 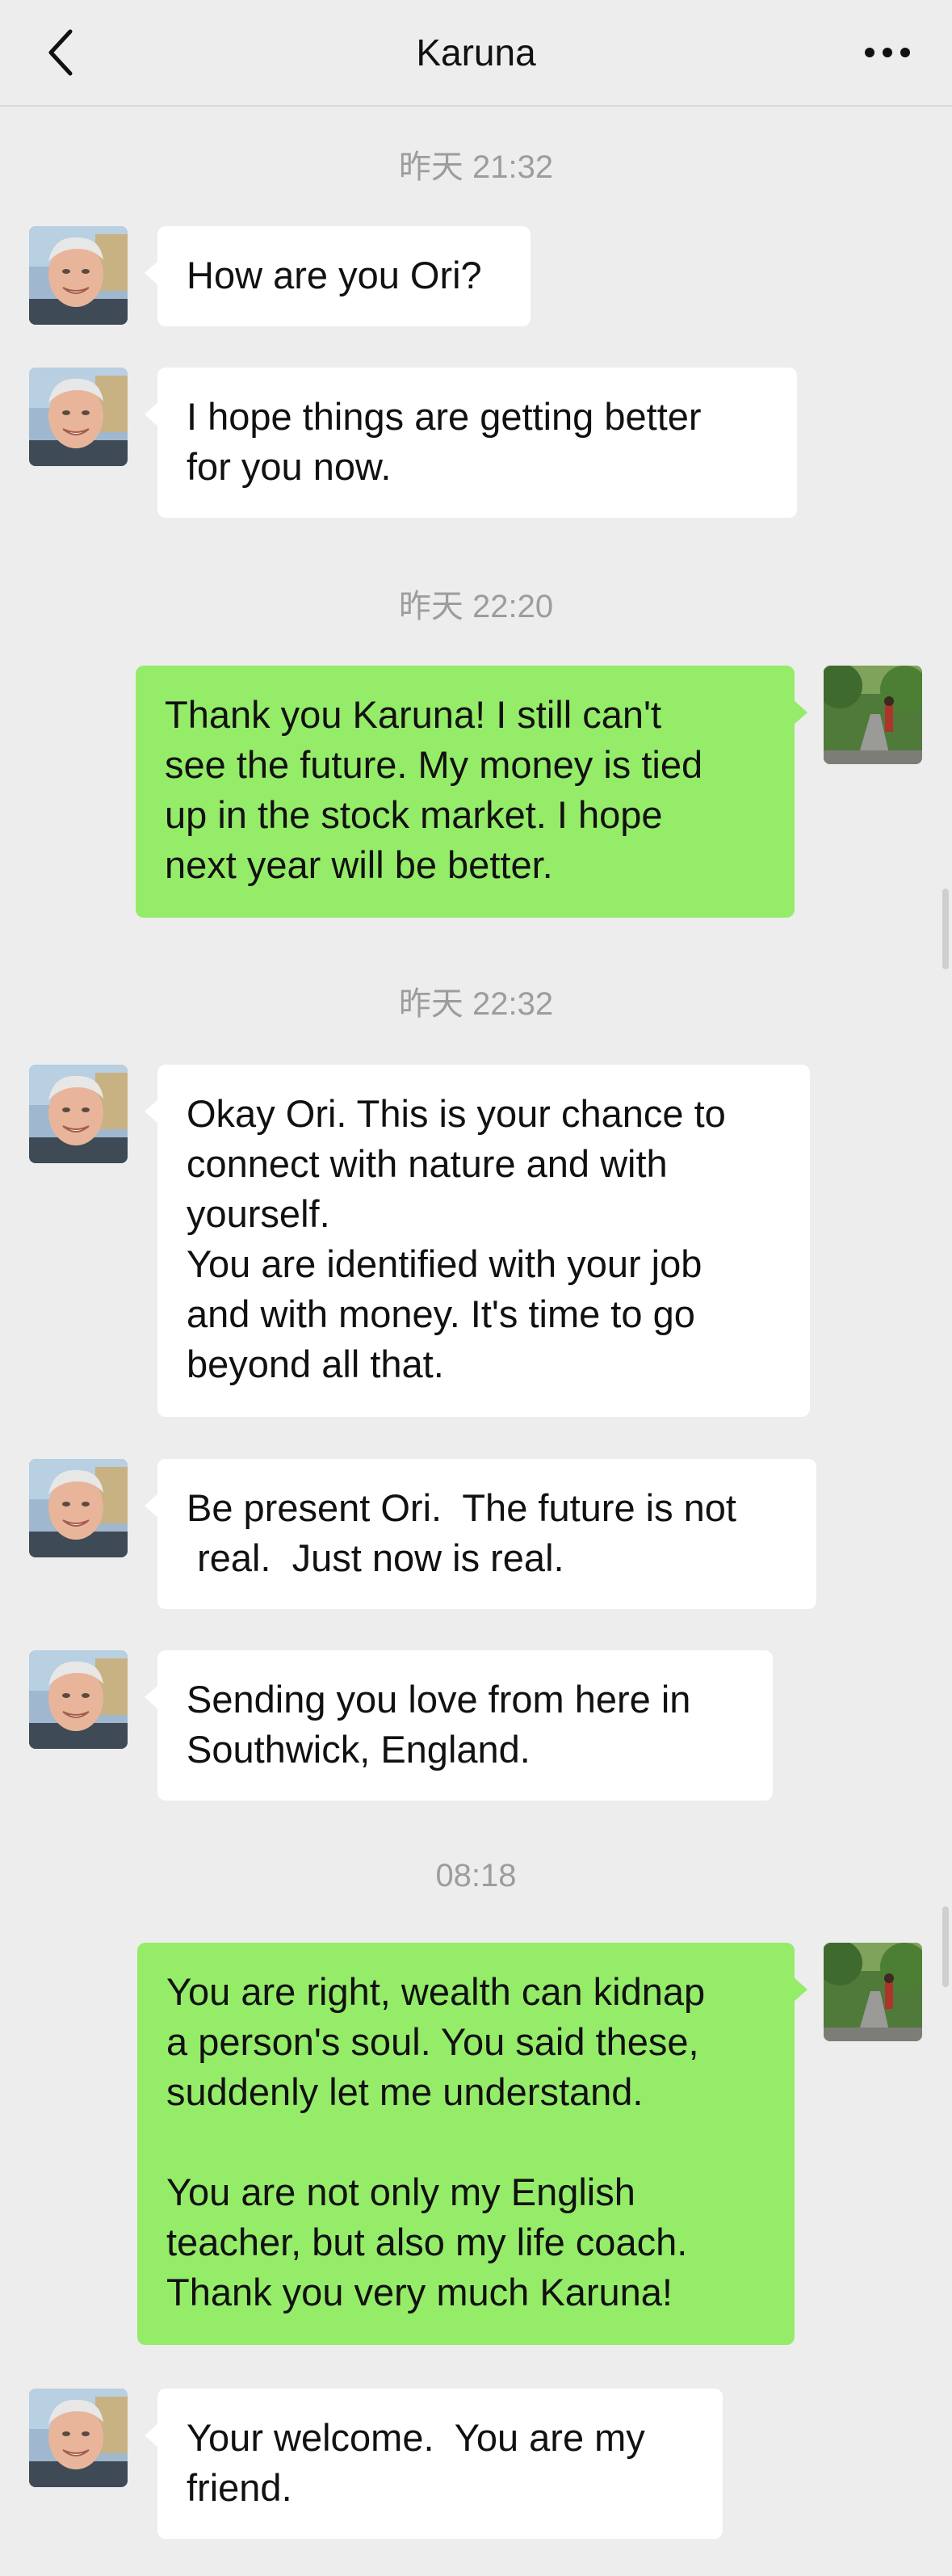 I want to click on more-button, so click(x=887, y=53).